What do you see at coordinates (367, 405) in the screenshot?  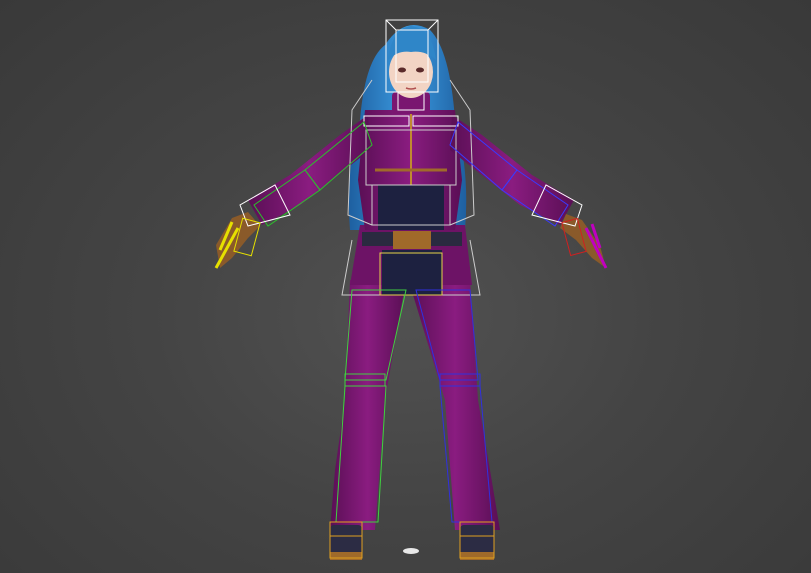 I see `left-leg` at bounding box center [367, 405].